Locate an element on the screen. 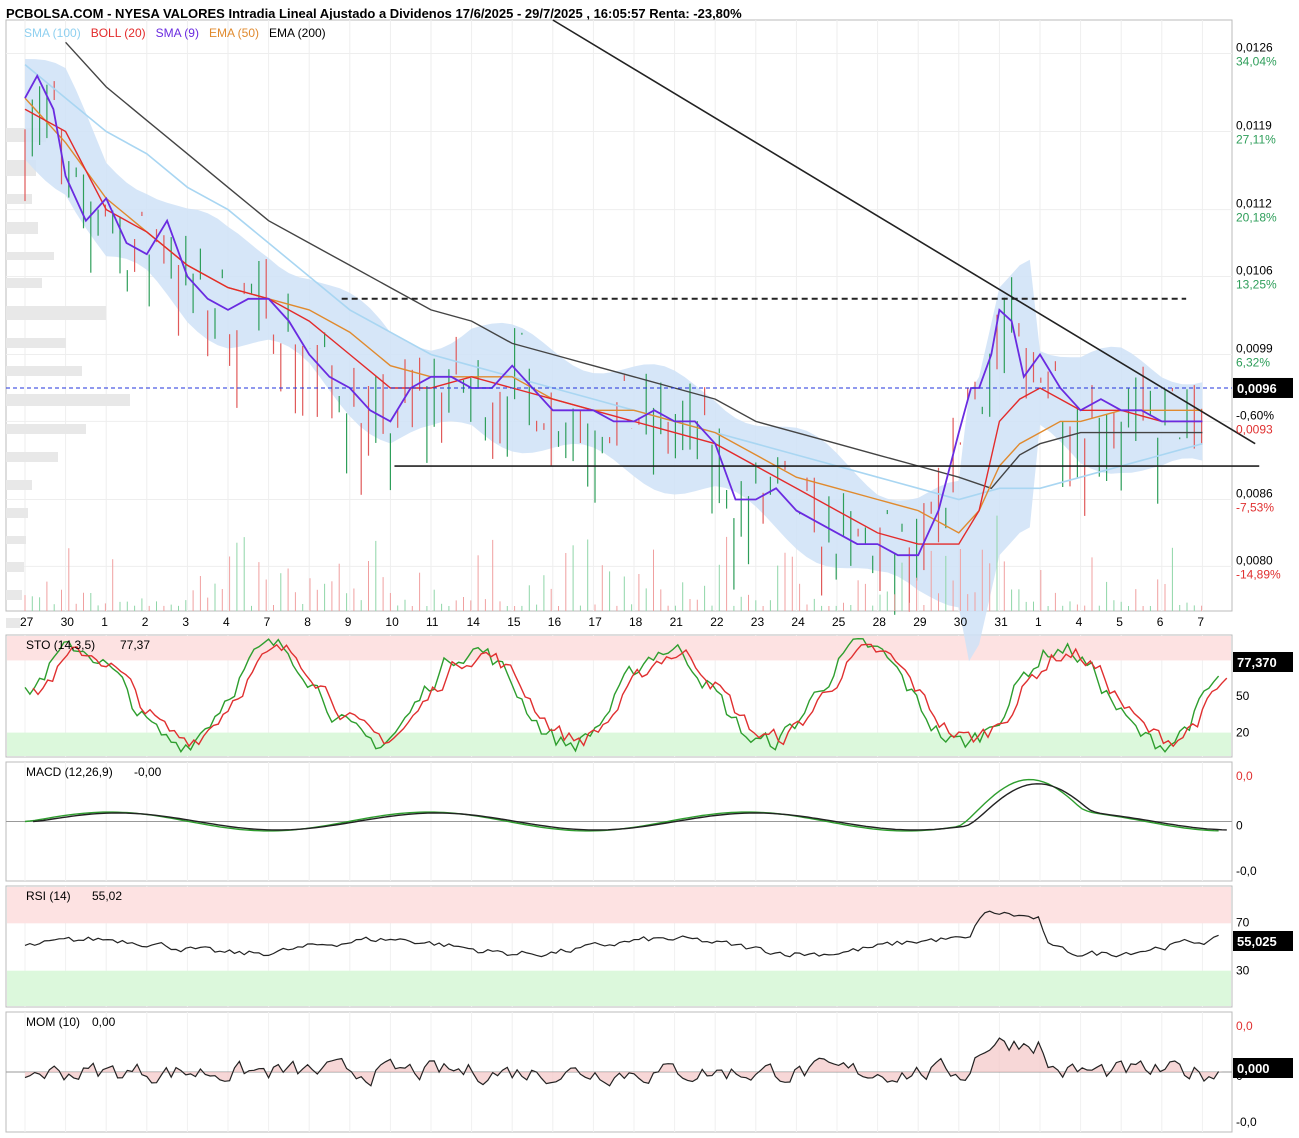 Image resolution: width=1299 pixels, height=1138 pixels. indicator-last-value: 55,025 is located at coordinates (1257, 941).